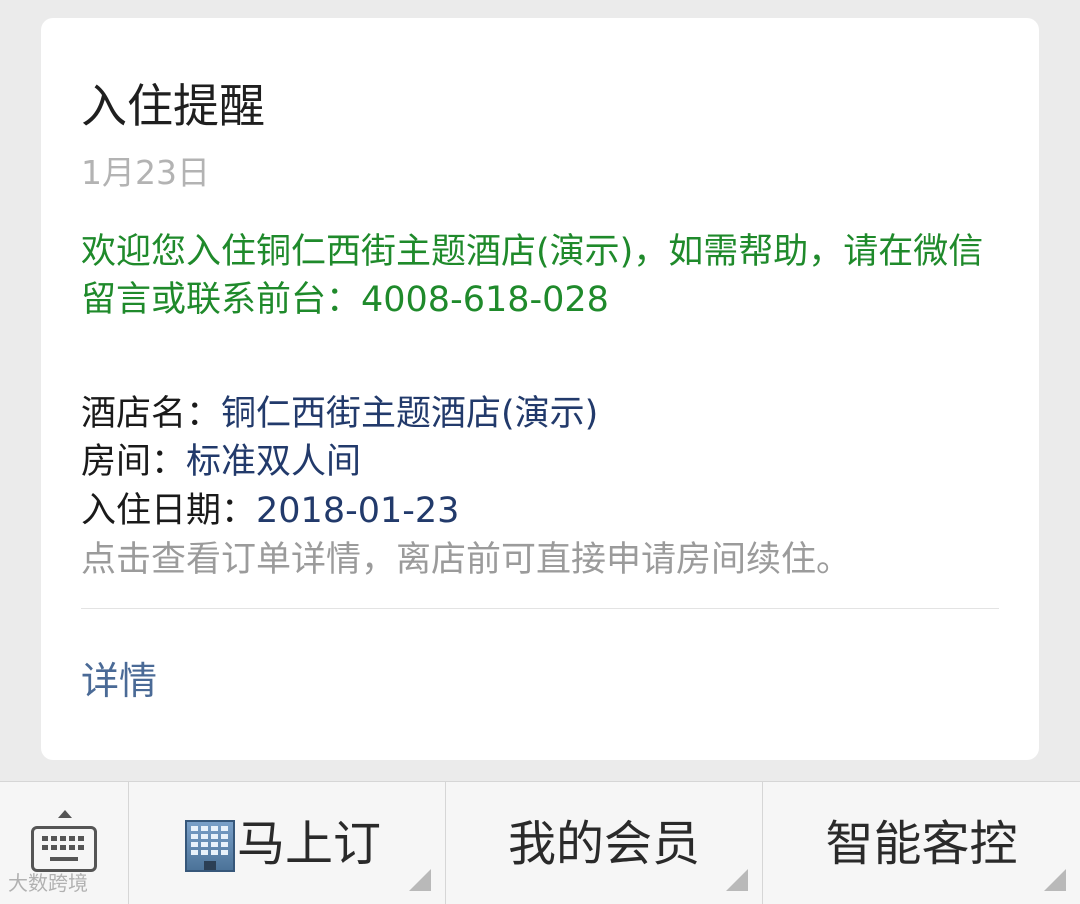  Describe the element at coordinates (145, 172) in the screenshot. I see `message-date: 1月23日` at that location.